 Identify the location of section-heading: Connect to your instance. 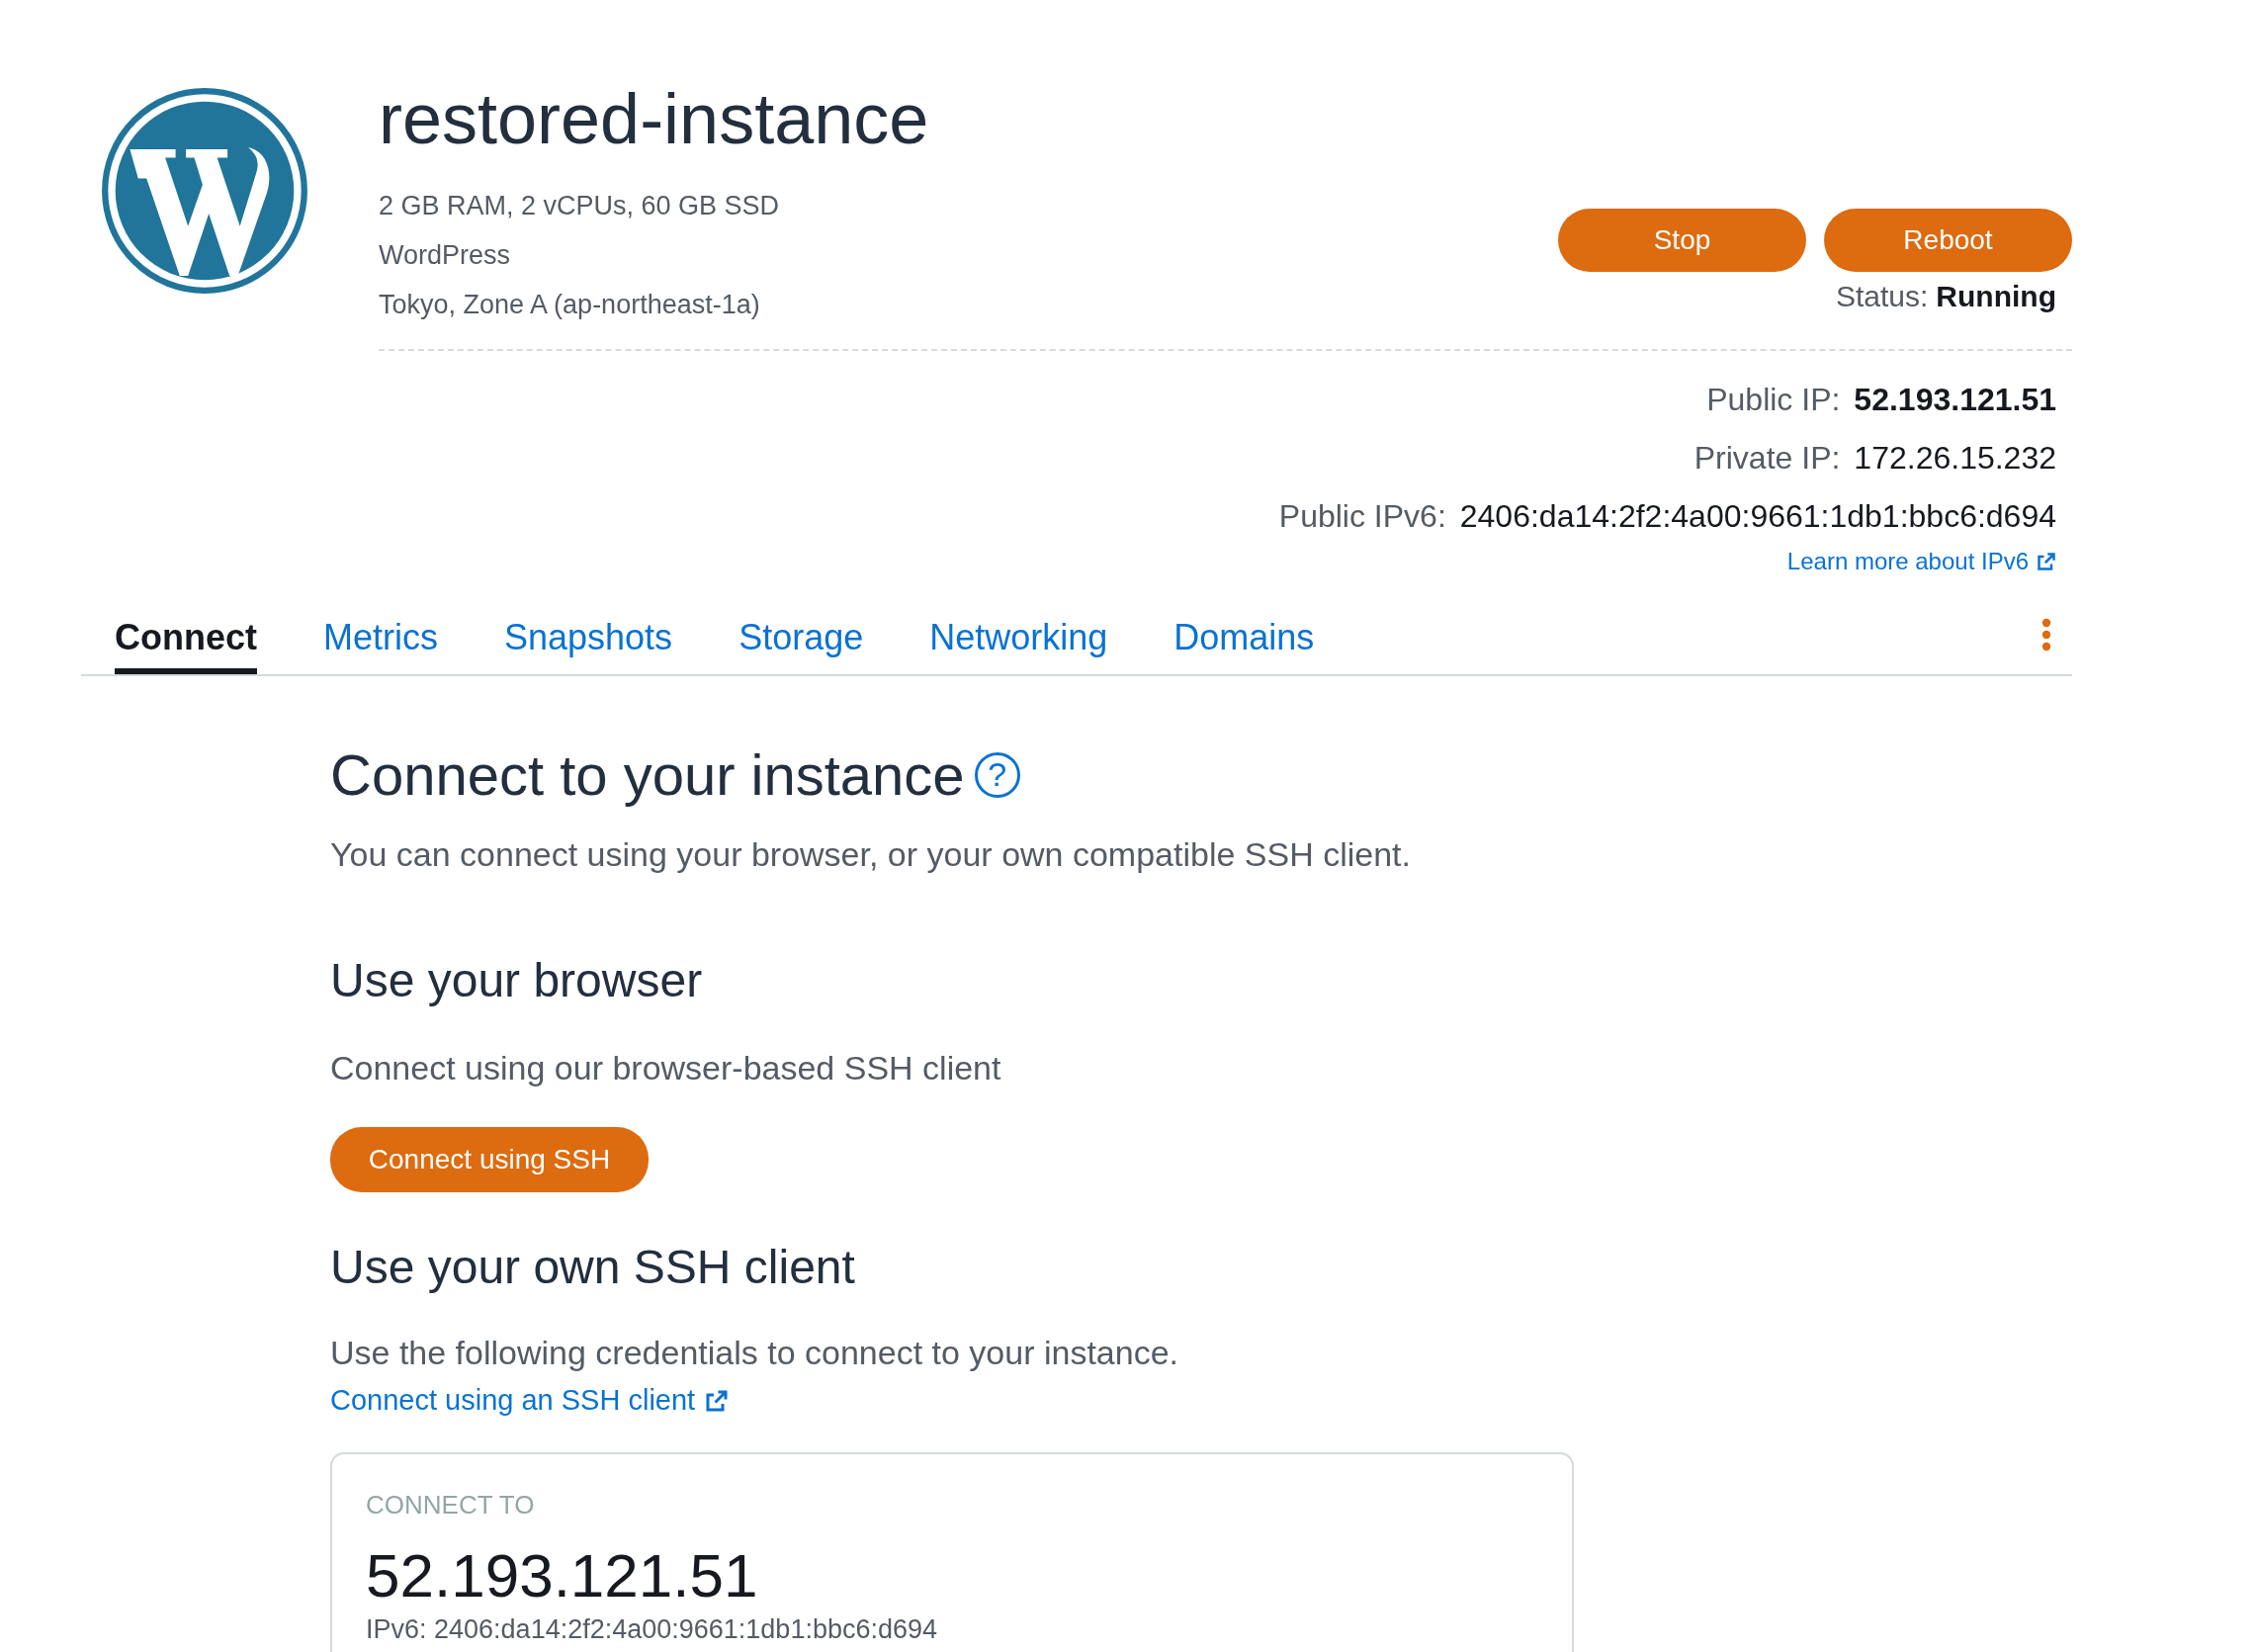
(647, 775).